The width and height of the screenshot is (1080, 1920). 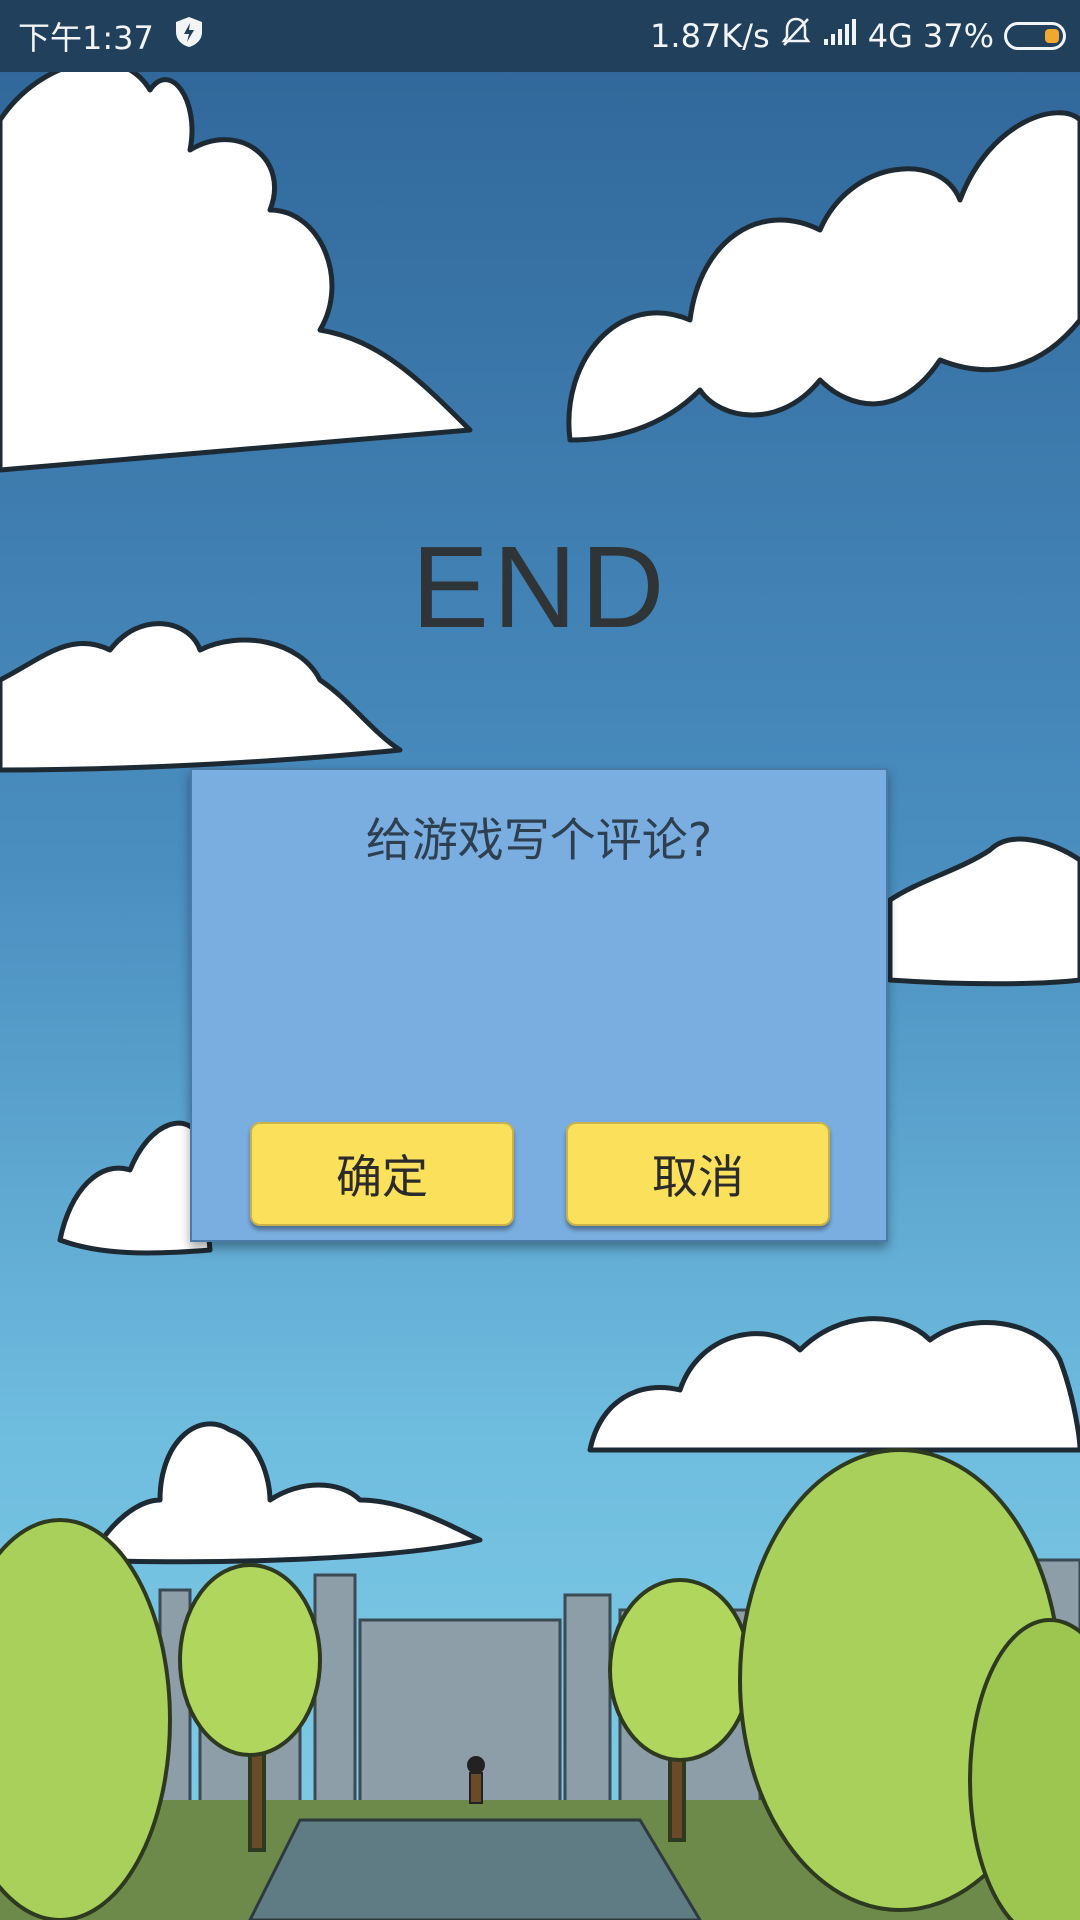 What do you see at coordinates (840, 36) in the screenshot?
I see `signal-icon` at bounding box center [840, 36].